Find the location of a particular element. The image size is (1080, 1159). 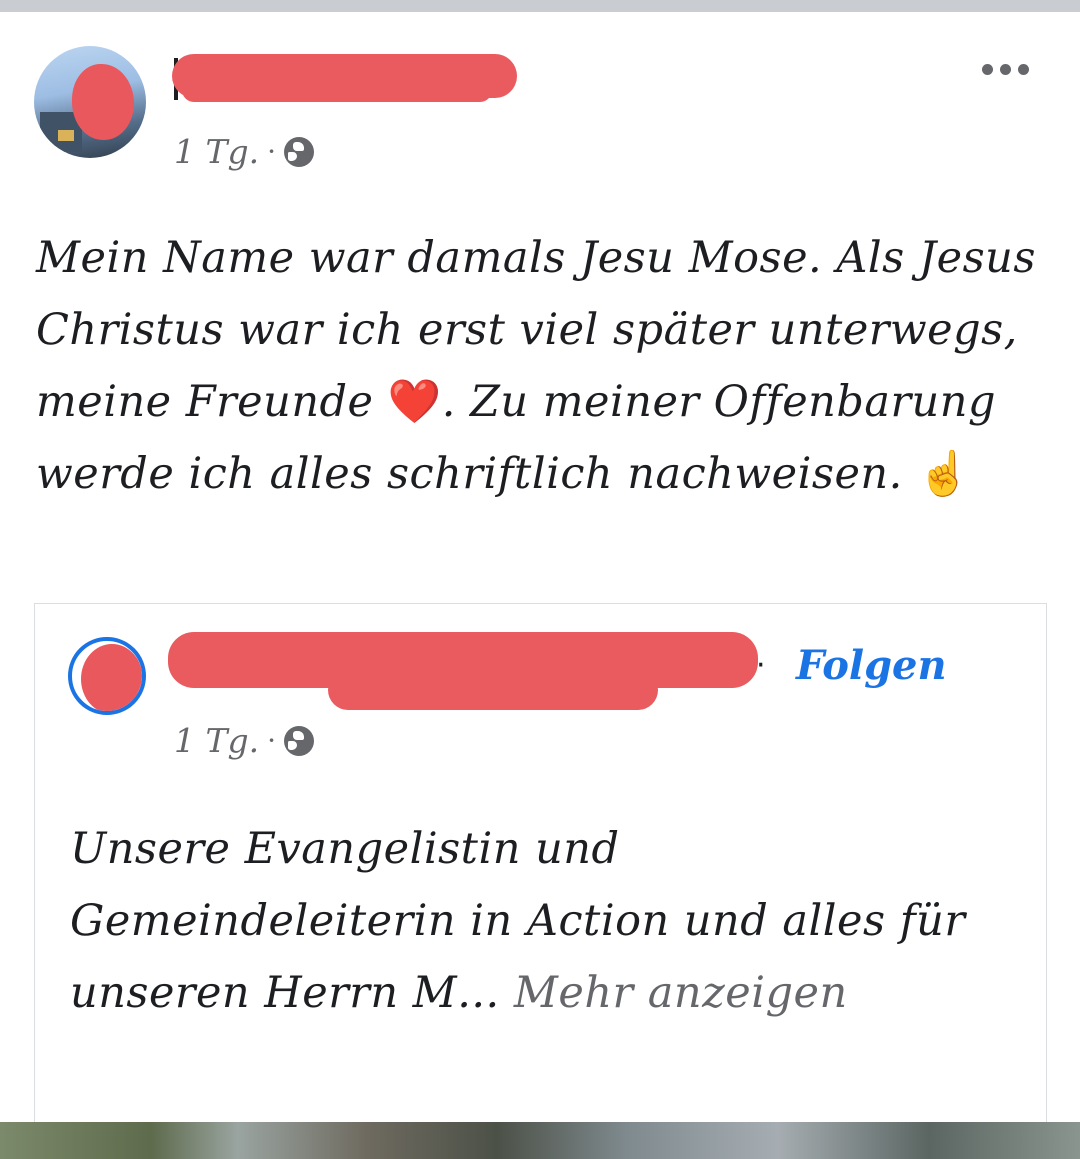

avatar-flag is located at coordinates (66, 135).